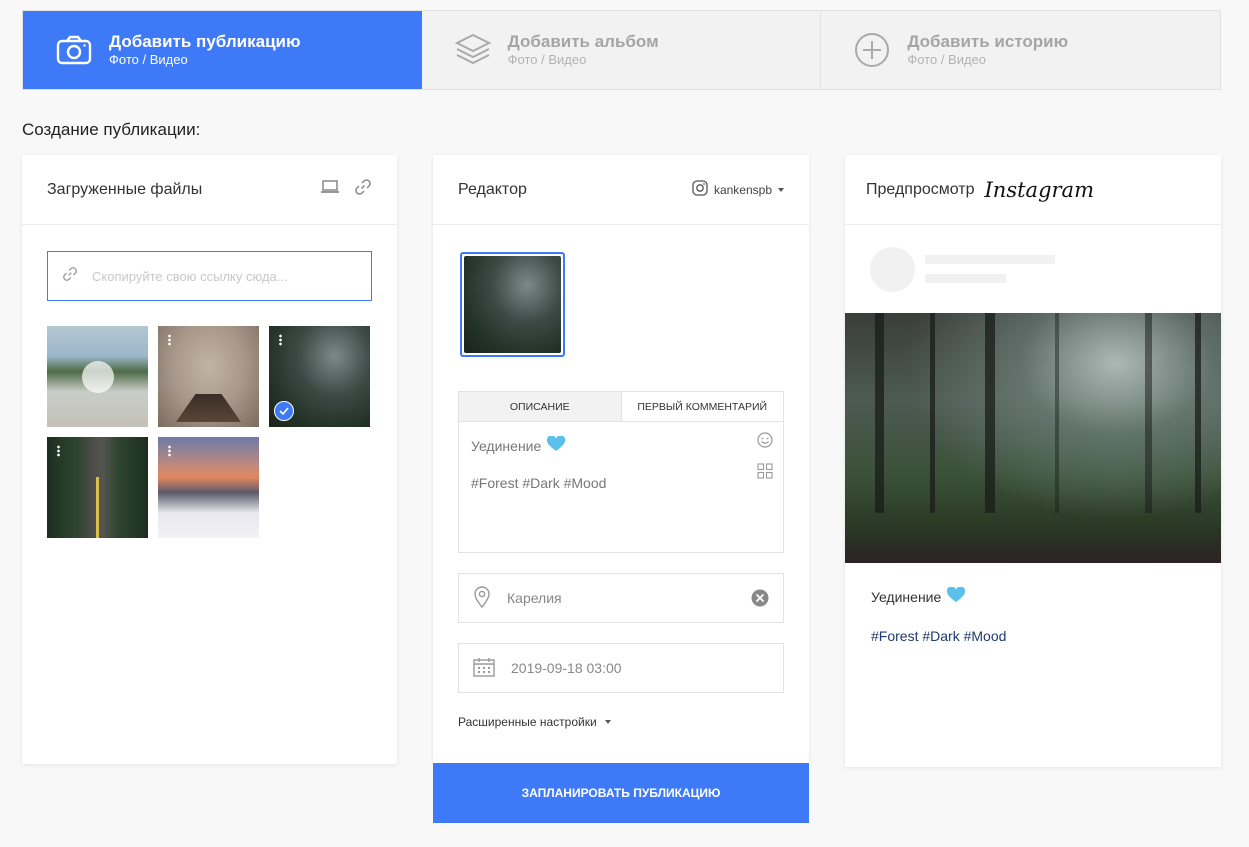 Image resolution: width=1249 pixels, height=847 pixels. Describe the element at coordinates (209, 190) in the screenshot. I see `uploaded-files-header: Загруженные файлы` at that location.